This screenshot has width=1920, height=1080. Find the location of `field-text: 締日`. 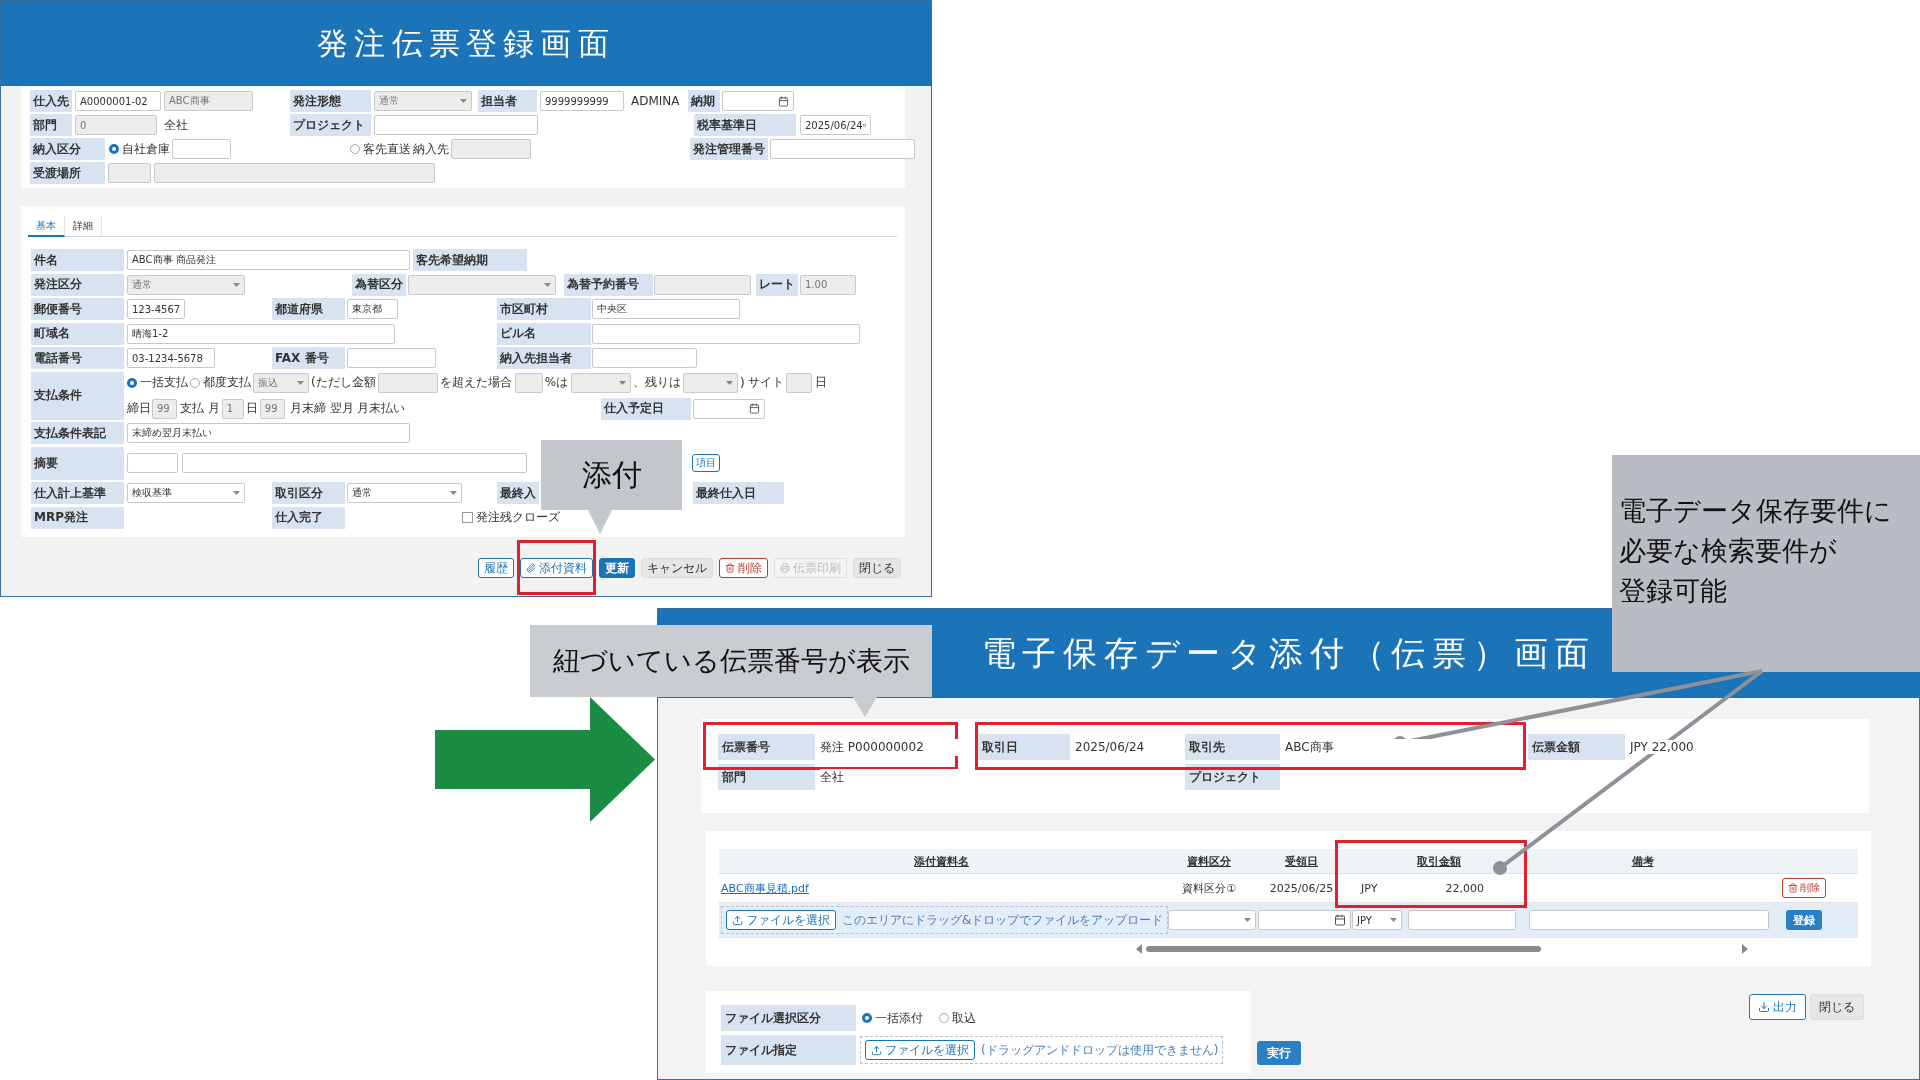

field-text: 締日 is located at coordinates (139, 408).